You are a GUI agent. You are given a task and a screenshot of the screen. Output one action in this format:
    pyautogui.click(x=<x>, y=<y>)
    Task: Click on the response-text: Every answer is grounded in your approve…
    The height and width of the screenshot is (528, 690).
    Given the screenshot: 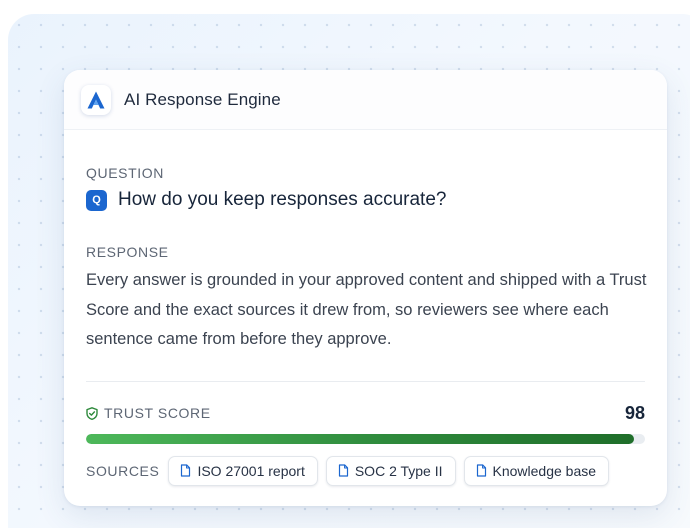 What is the action you would take?
    pyautogui.click(x=366, y=309)
    